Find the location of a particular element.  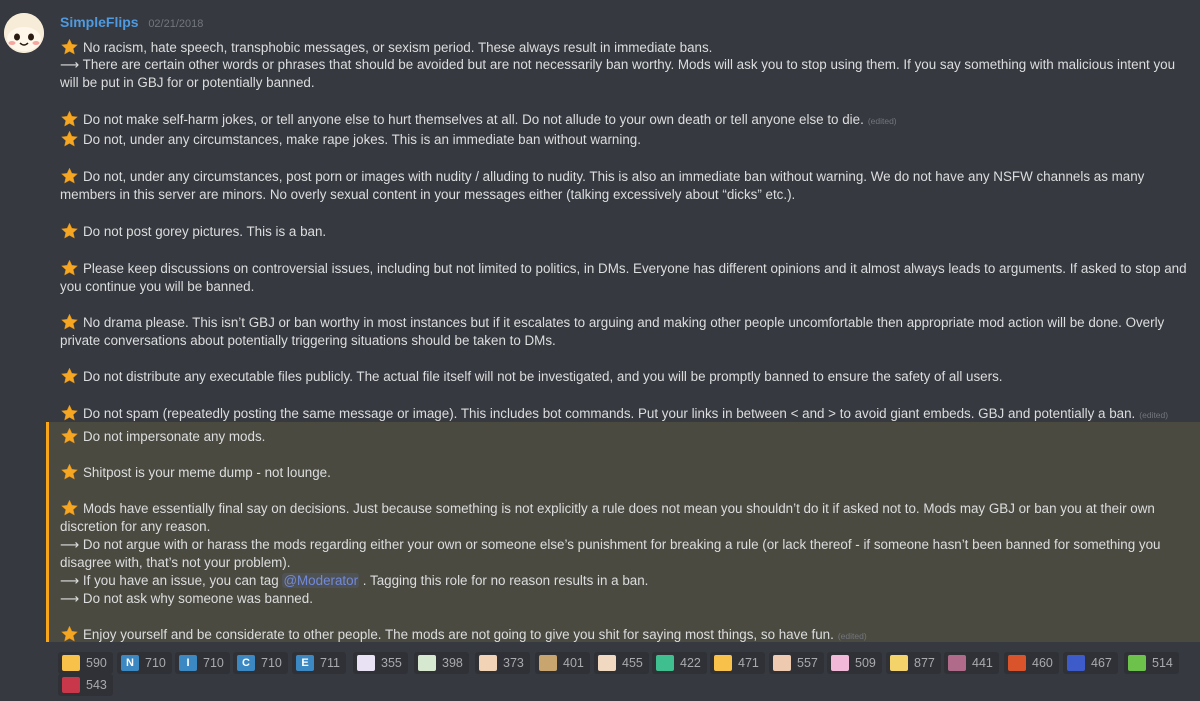

reaction-count: 543 is located at coordinates (96, 685).